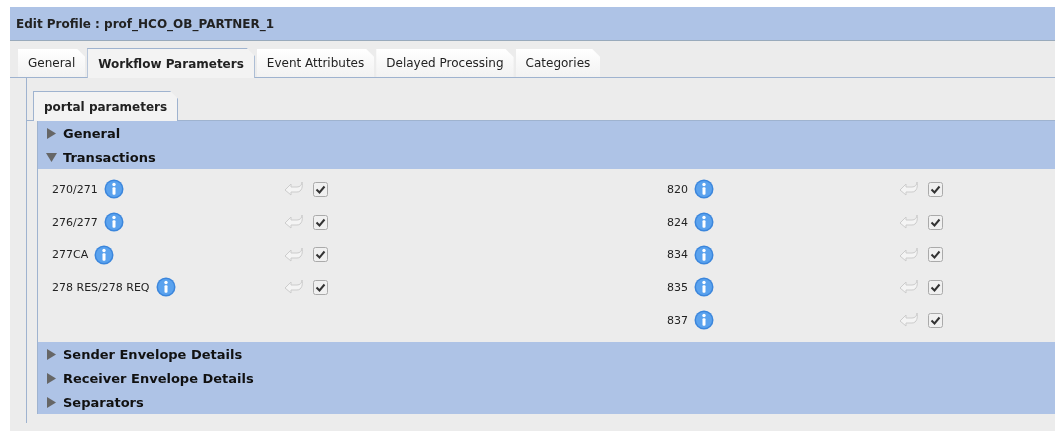 The height and width of the screenshot is (431, 1055). Describe the element at coordinates (315, 63) in the screenshot. I see `tab: Event Attributes` at that location.